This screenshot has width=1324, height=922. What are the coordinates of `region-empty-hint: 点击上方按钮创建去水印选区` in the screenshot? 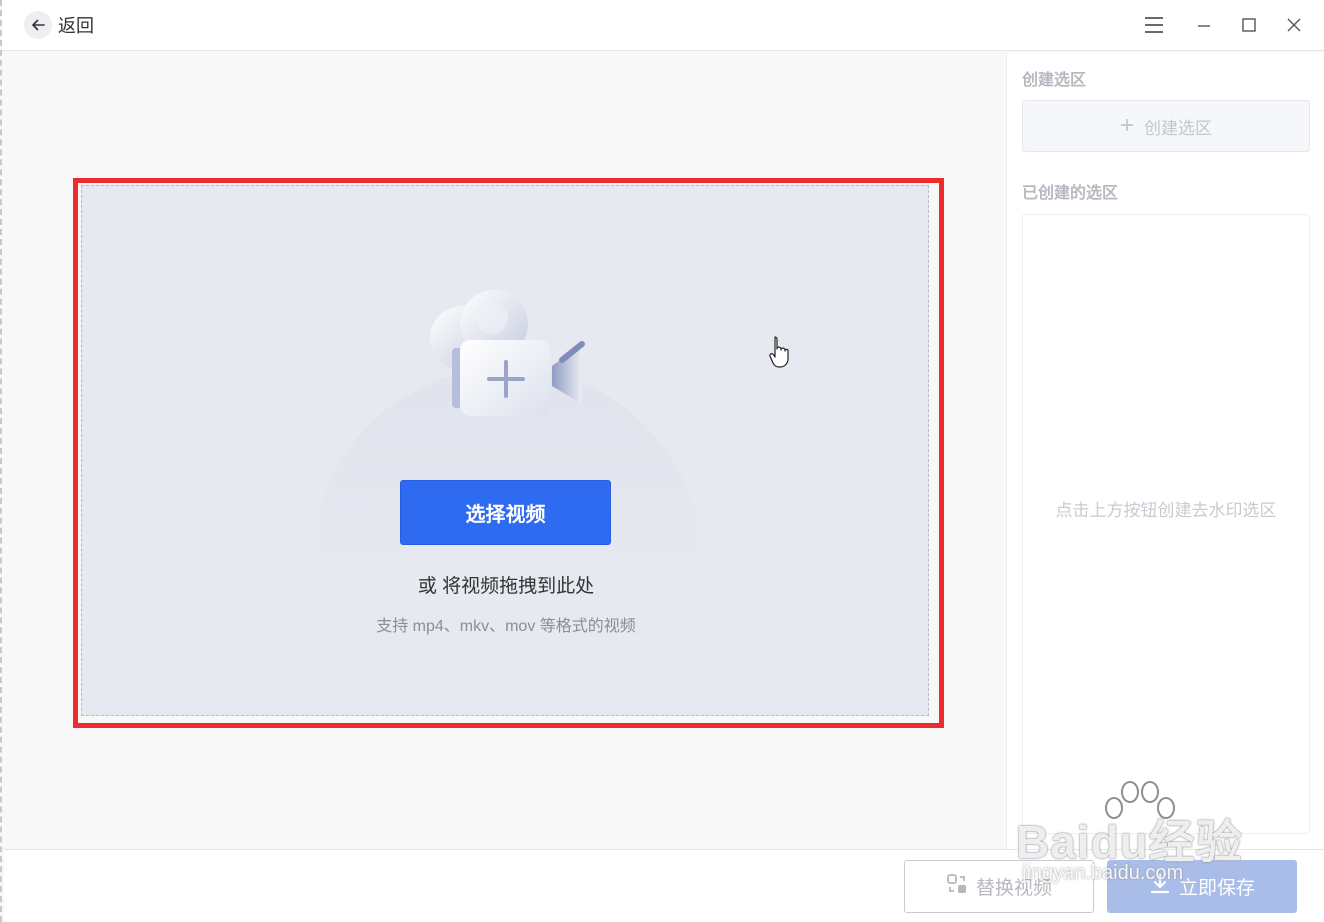 It's located at (1166, 510).